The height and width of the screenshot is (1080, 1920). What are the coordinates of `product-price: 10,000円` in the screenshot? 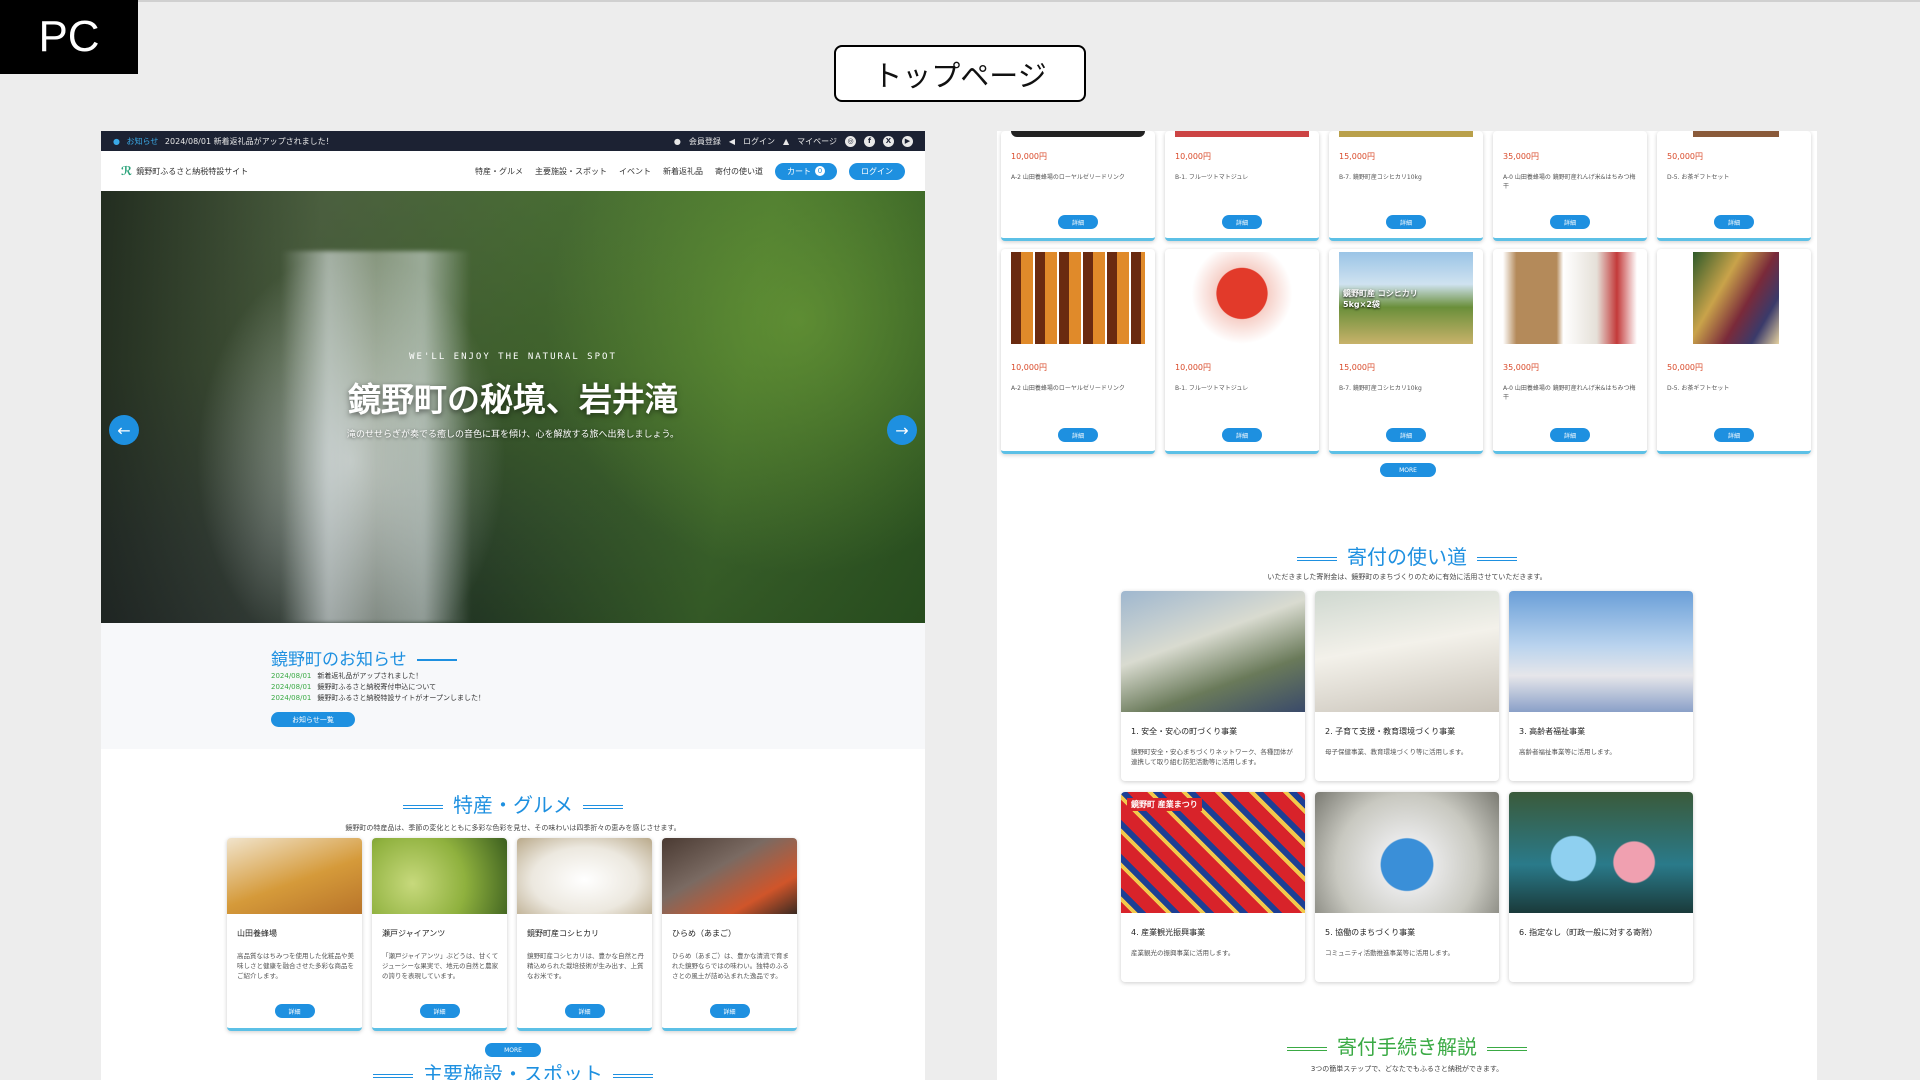 It's located at (1193, 156).